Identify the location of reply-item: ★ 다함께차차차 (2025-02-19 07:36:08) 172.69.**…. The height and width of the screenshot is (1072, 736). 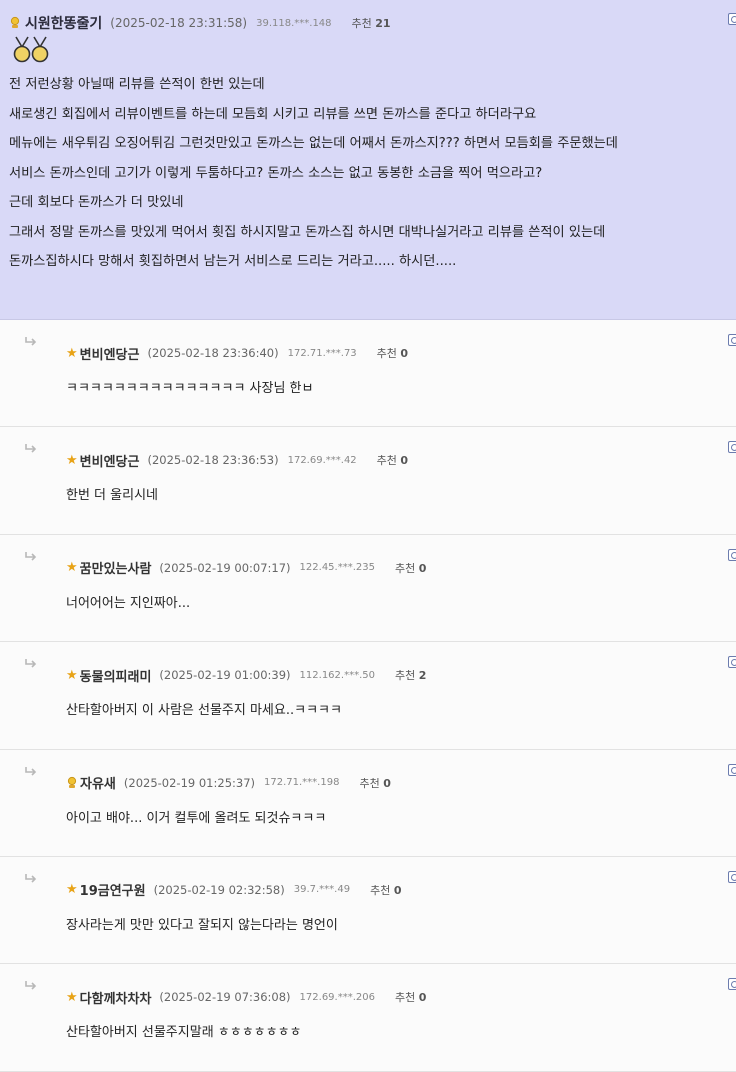
(368, 1018).